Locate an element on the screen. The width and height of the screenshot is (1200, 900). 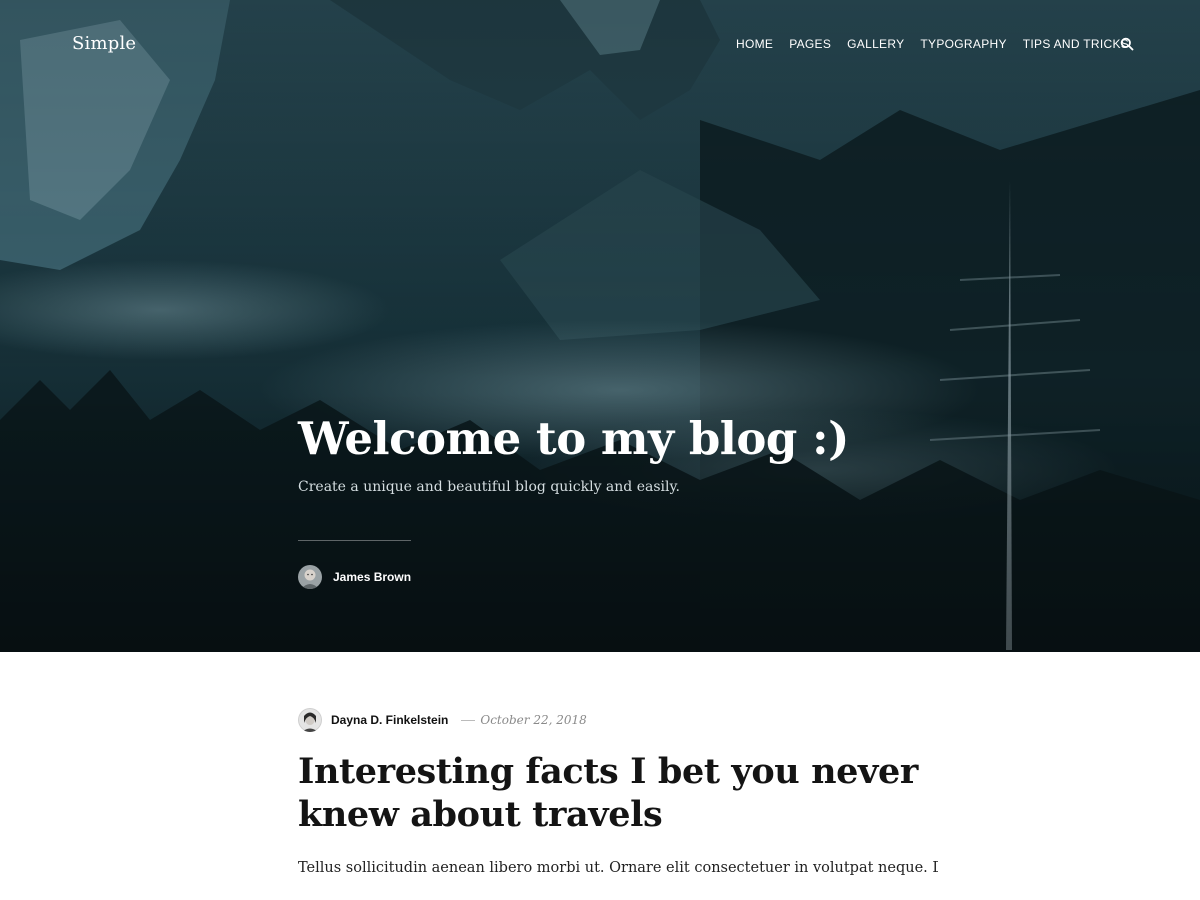
search-icon is located at coordinates (1127, 44).